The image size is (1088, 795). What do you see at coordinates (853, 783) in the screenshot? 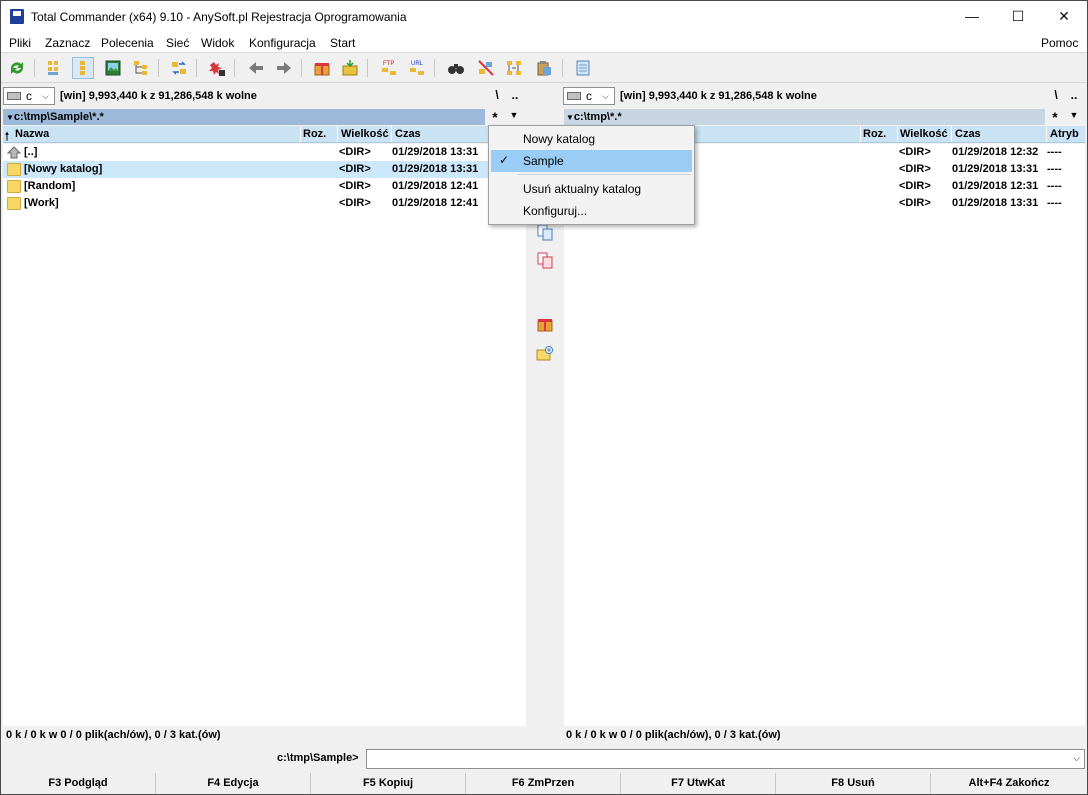
I see `f8-delete-button: F8 Usuń` at bounding box center [853, 783].